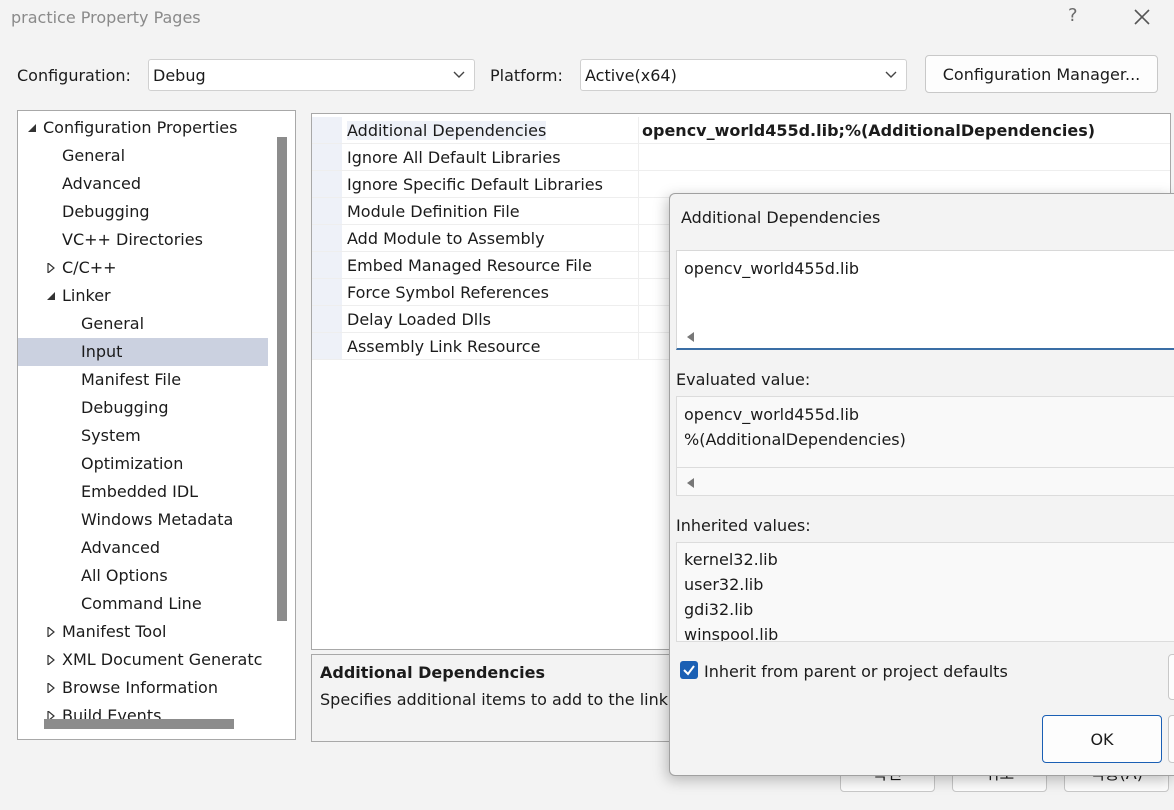 Image resolution: width=1174 pixels, height=810 pixels. I want to click on dialog-title: Additional Dependencies, so click(781, 217).